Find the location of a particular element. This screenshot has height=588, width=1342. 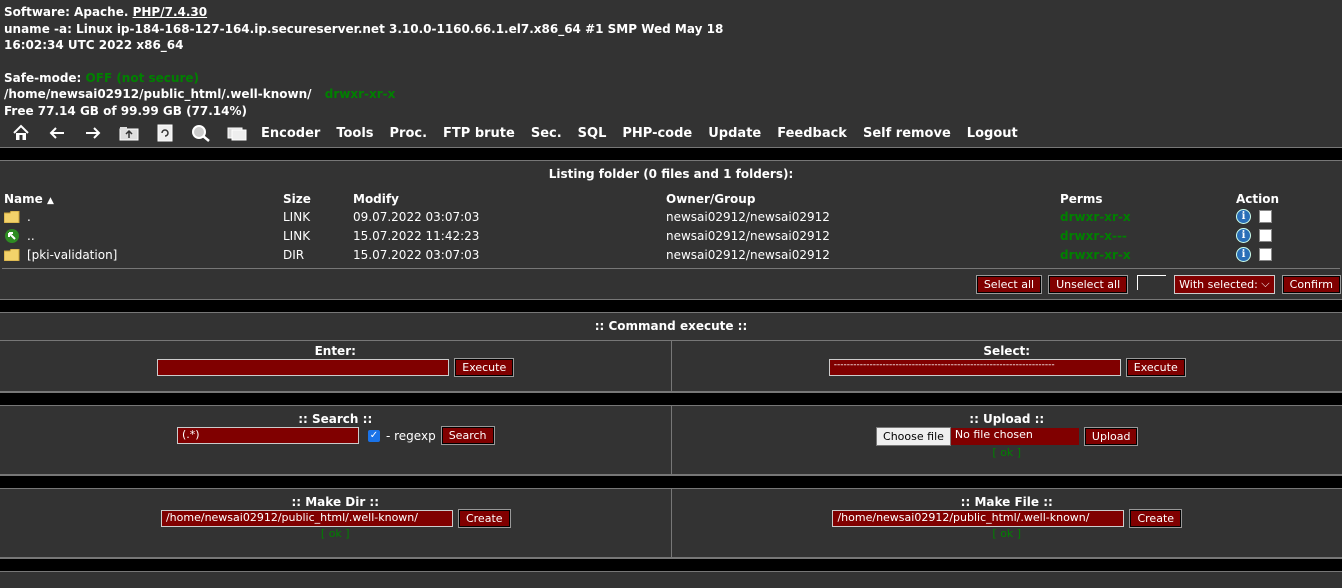

header-size: Size is located at coordinates (318, 198).